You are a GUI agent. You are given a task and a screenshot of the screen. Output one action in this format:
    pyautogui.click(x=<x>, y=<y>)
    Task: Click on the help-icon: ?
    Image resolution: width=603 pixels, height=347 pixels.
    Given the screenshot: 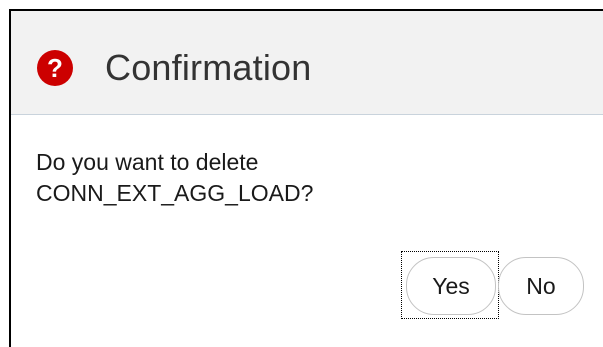 What is the action you would take?
    pyautogui.click(x=55, y=68)
    